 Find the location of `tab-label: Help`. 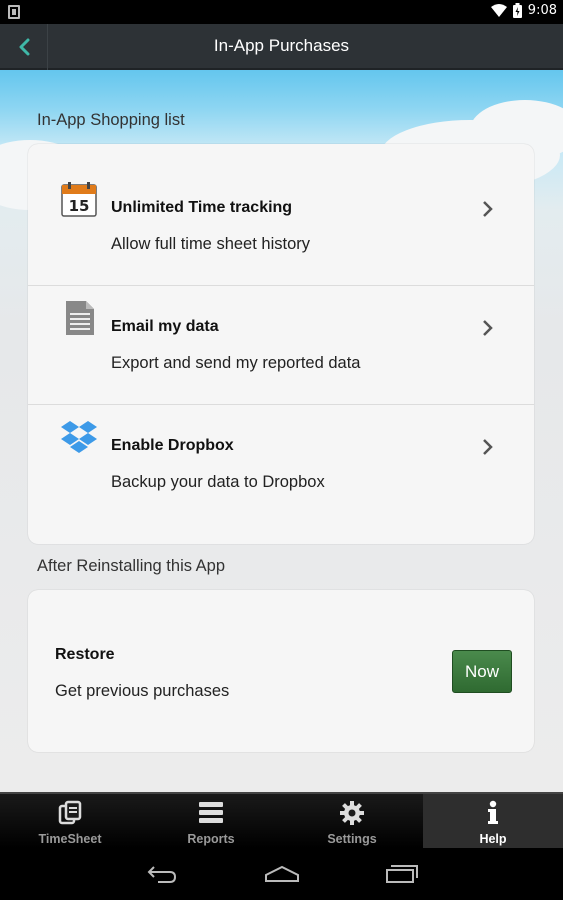

tab-label: Help is located at coordinates (493, 839).